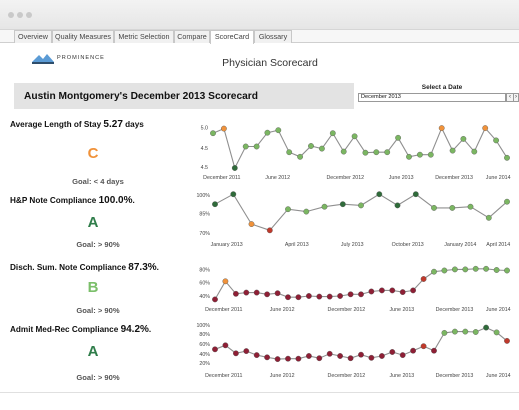  What do you see at coordinates (192, 36) in the screenshot?
I see `tab-compare: Compare` at bounding box center [192, 36].